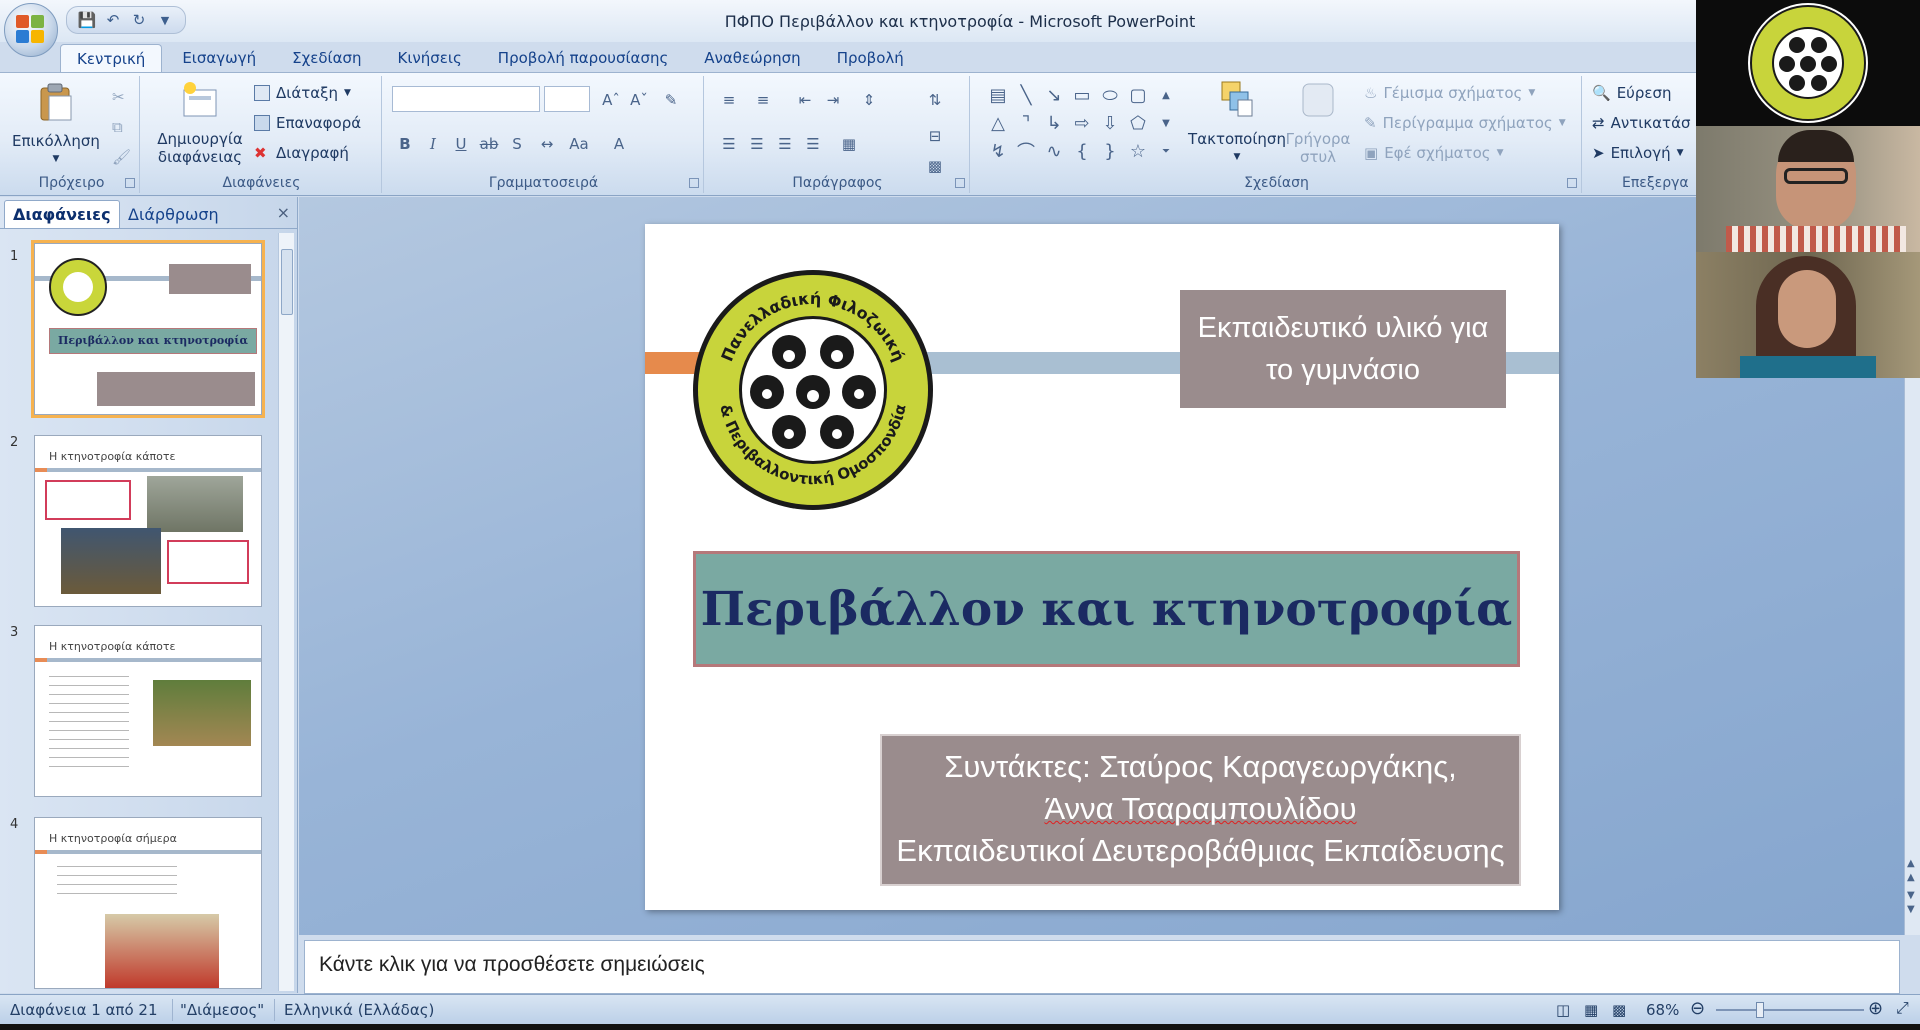  Describe the element at coordinates (1054, 95) in the screenshot. I see `arrow-line-shape-icon: ↘` at that location.